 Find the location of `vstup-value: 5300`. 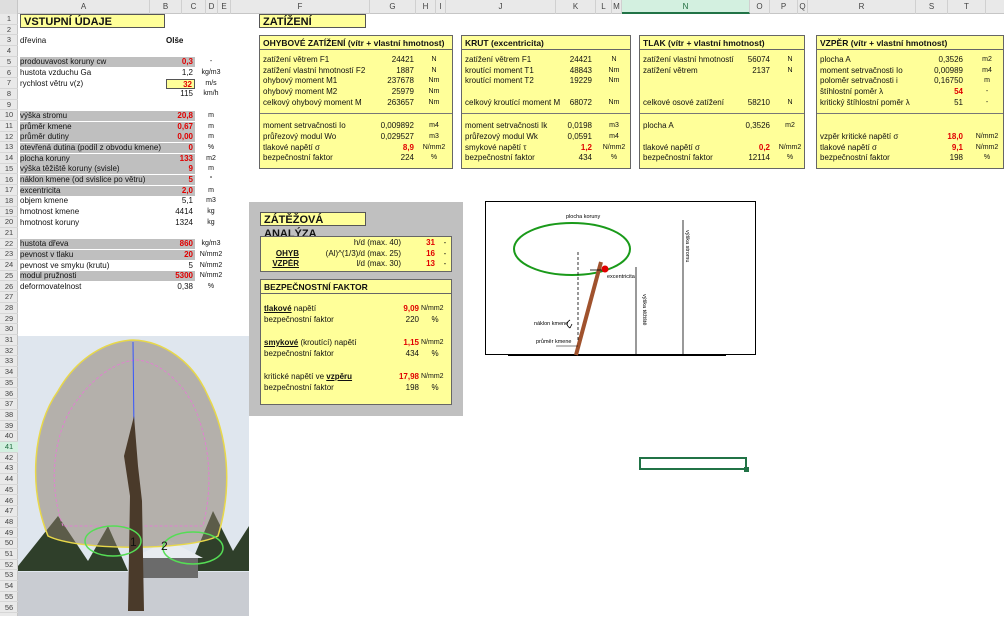

vstup-value: 5300 is located at coordinates (176, 276).